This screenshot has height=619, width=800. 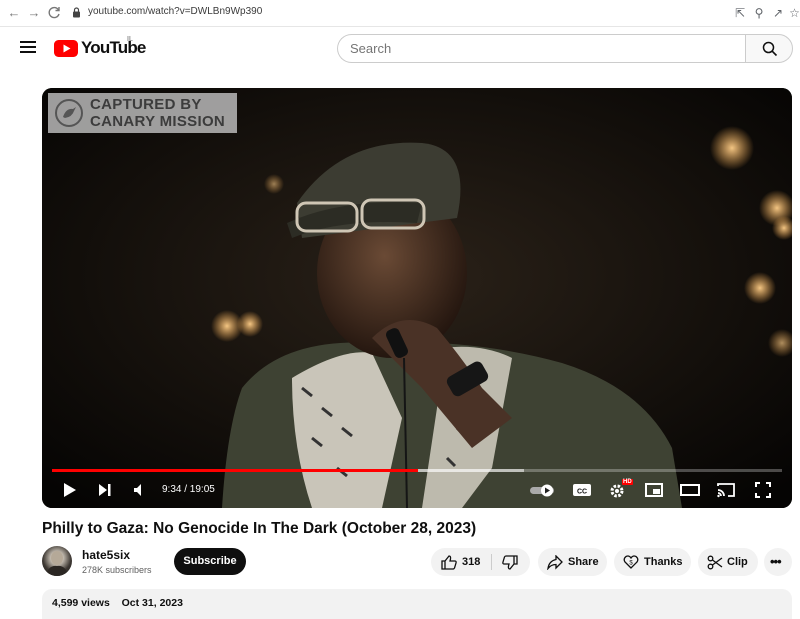 I want to click on subscriber-count: 278K subscribers, so click(x=117, y=570).